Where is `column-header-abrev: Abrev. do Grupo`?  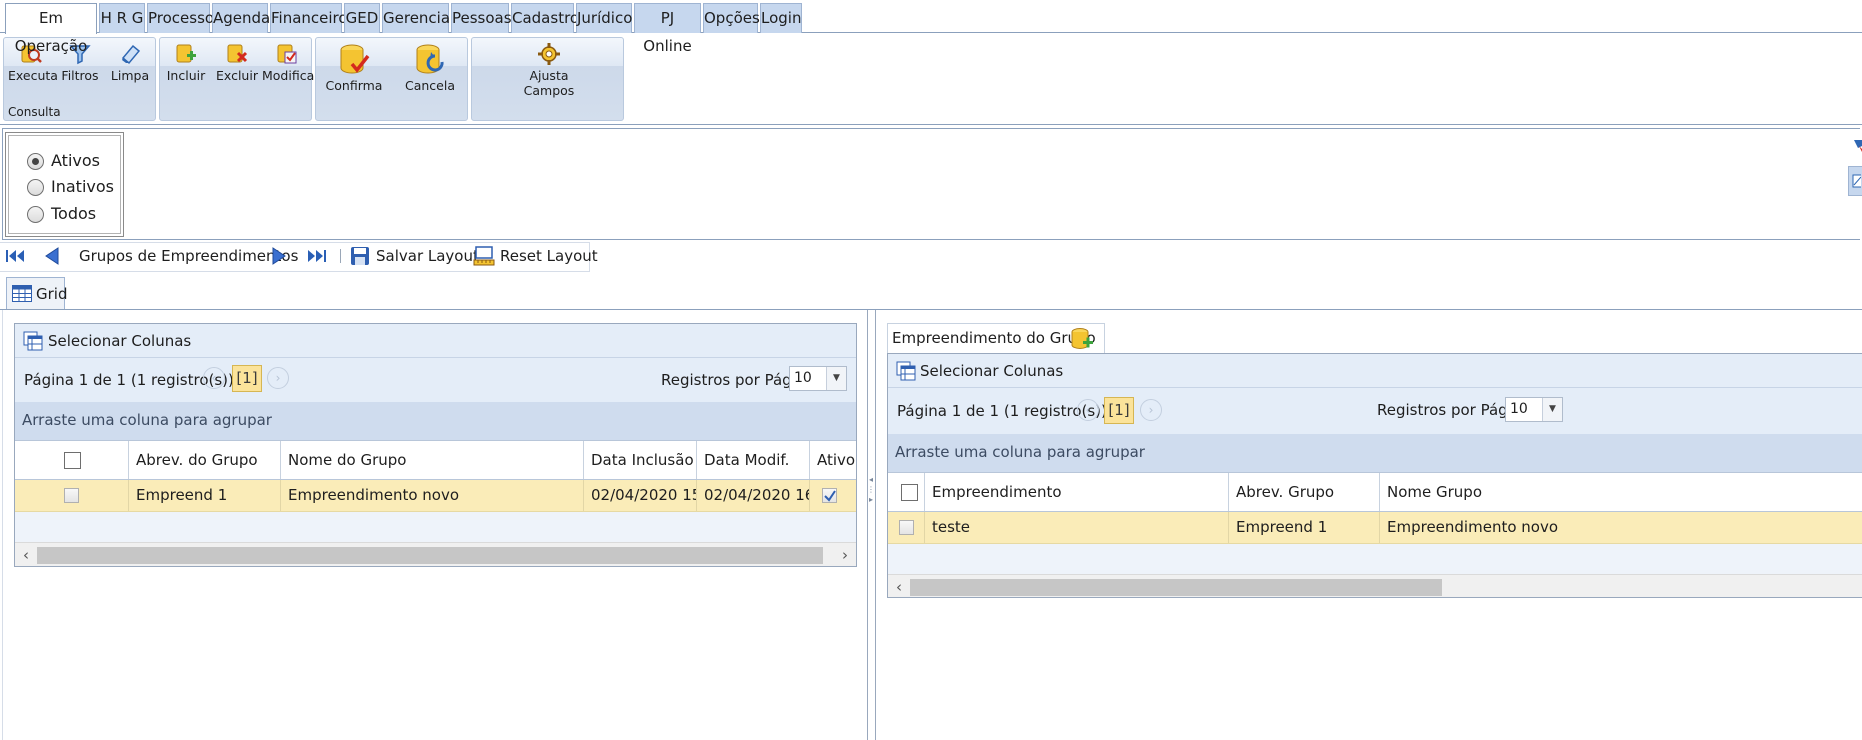 column-header-abrev: Abrev. do Grupo is located at coordinates (205, 460).